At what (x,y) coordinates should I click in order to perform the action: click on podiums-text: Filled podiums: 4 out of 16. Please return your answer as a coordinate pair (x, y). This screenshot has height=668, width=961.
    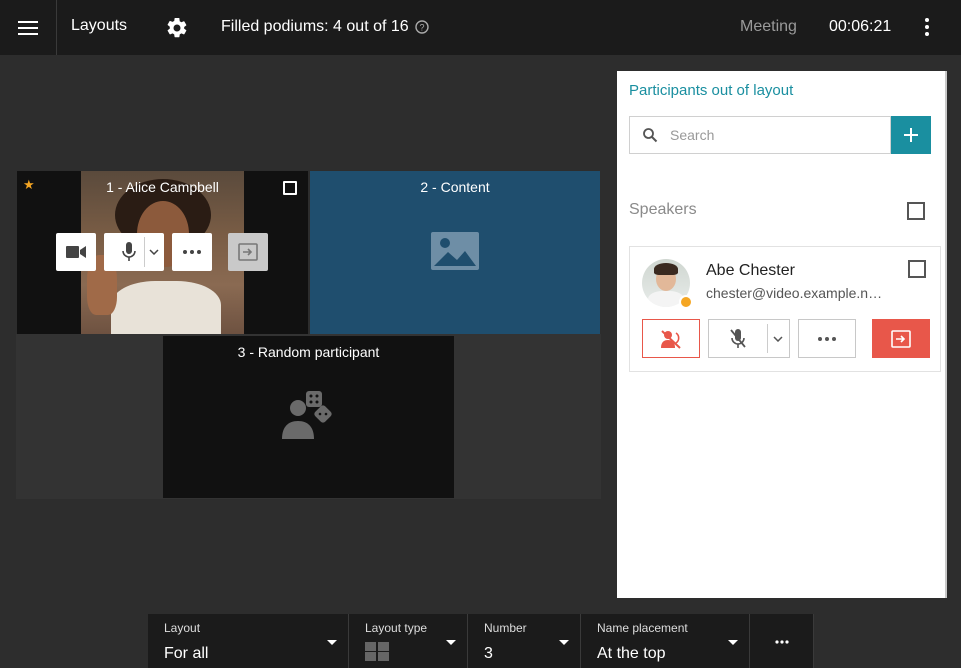
    Looking at the image, I should click on (315, 26).